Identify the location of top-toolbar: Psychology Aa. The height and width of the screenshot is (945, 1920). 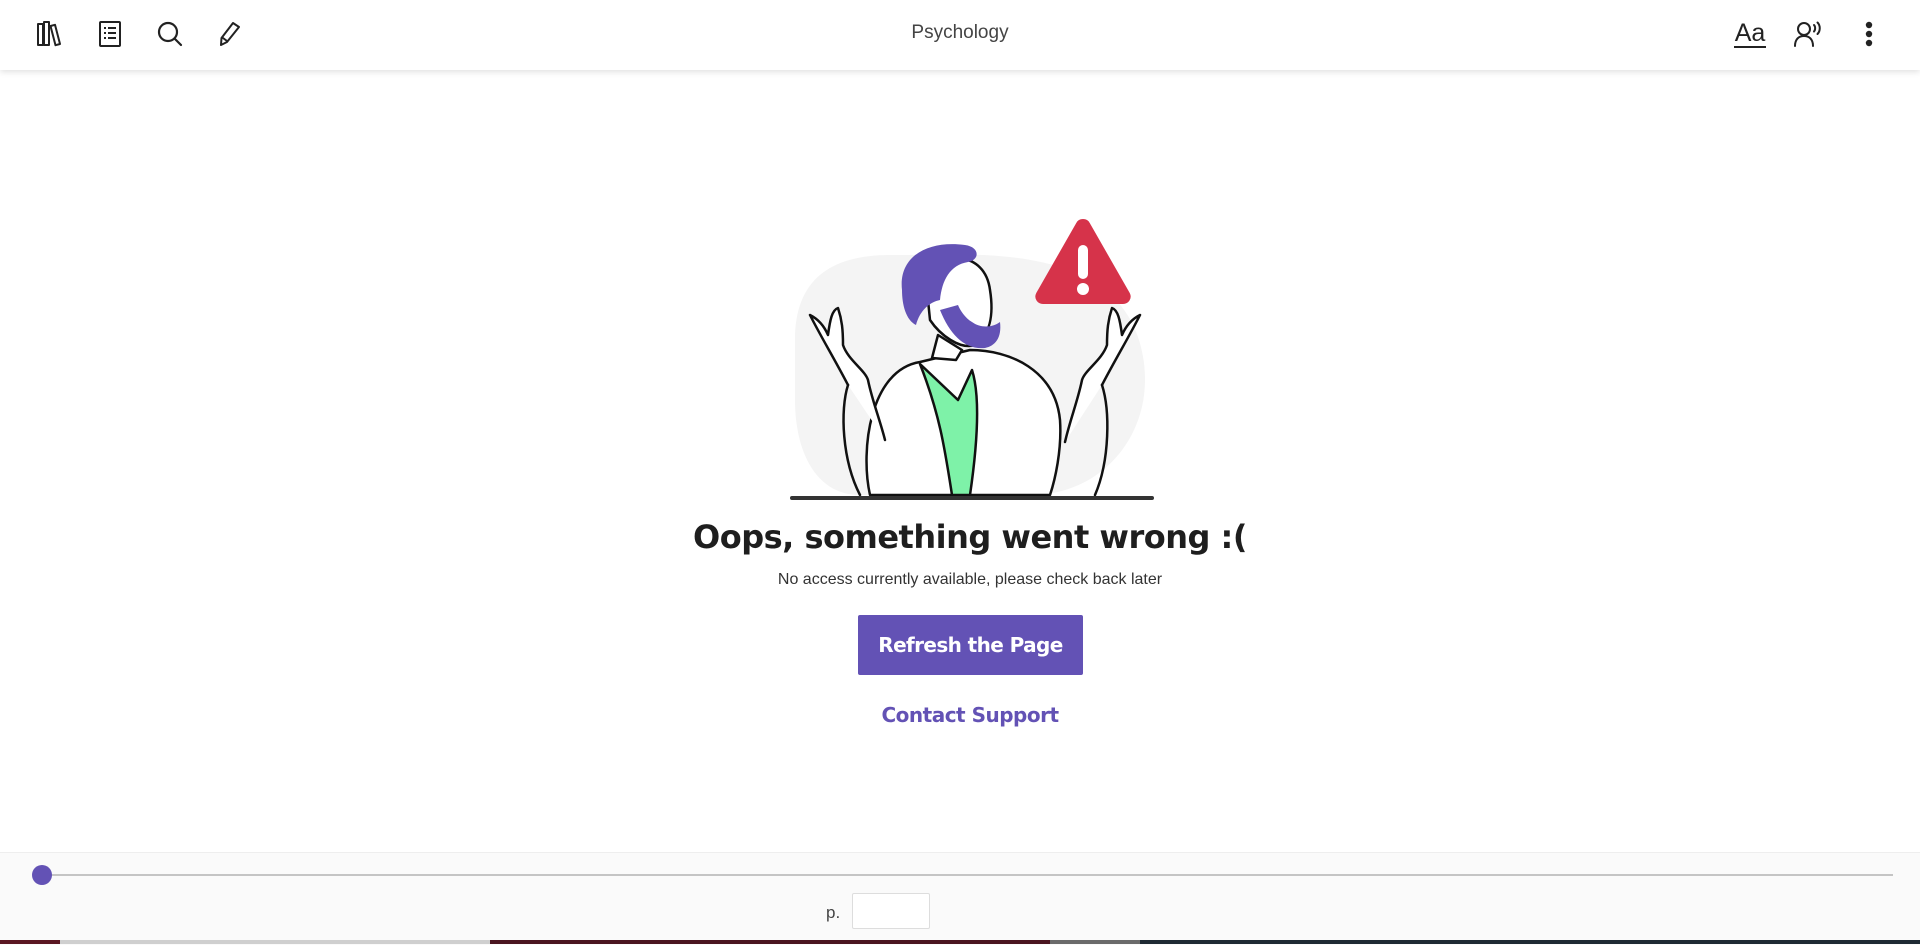
(960, 35).